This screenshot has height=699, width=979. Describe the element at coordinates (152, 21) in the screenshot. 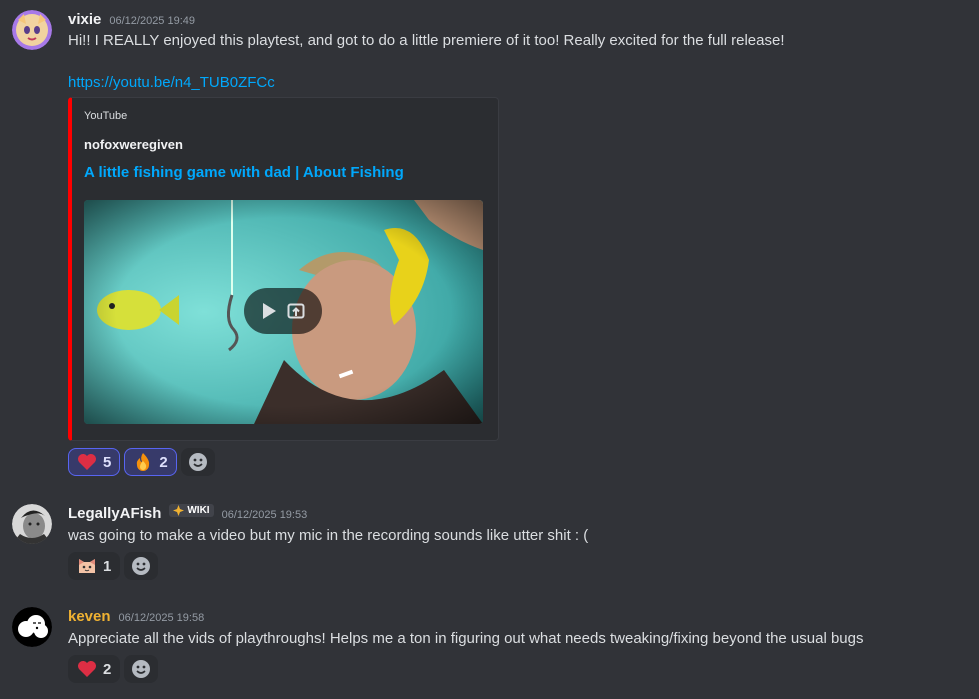

I see `timestamp: 06/12/2025 19:49` at that location.